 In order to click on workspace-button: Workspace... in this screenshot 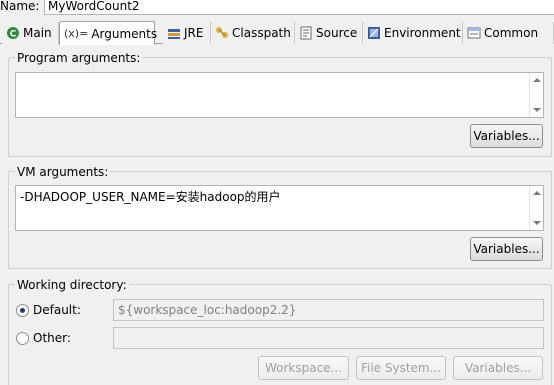, I will do `click(303, 368)`.